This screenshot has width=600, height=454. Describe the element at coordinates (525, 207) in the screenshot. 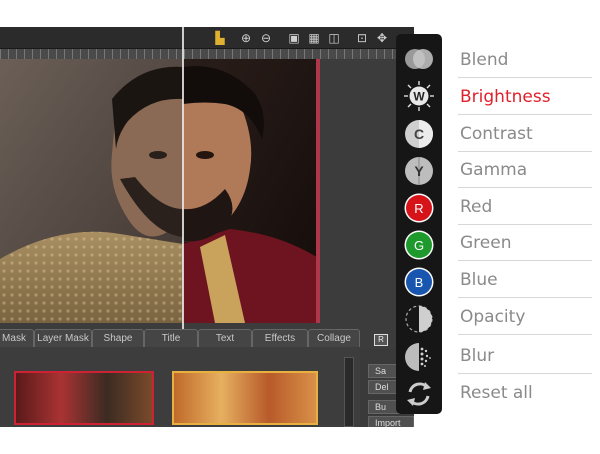

I see `adjustment-label-red: Red` at that location.